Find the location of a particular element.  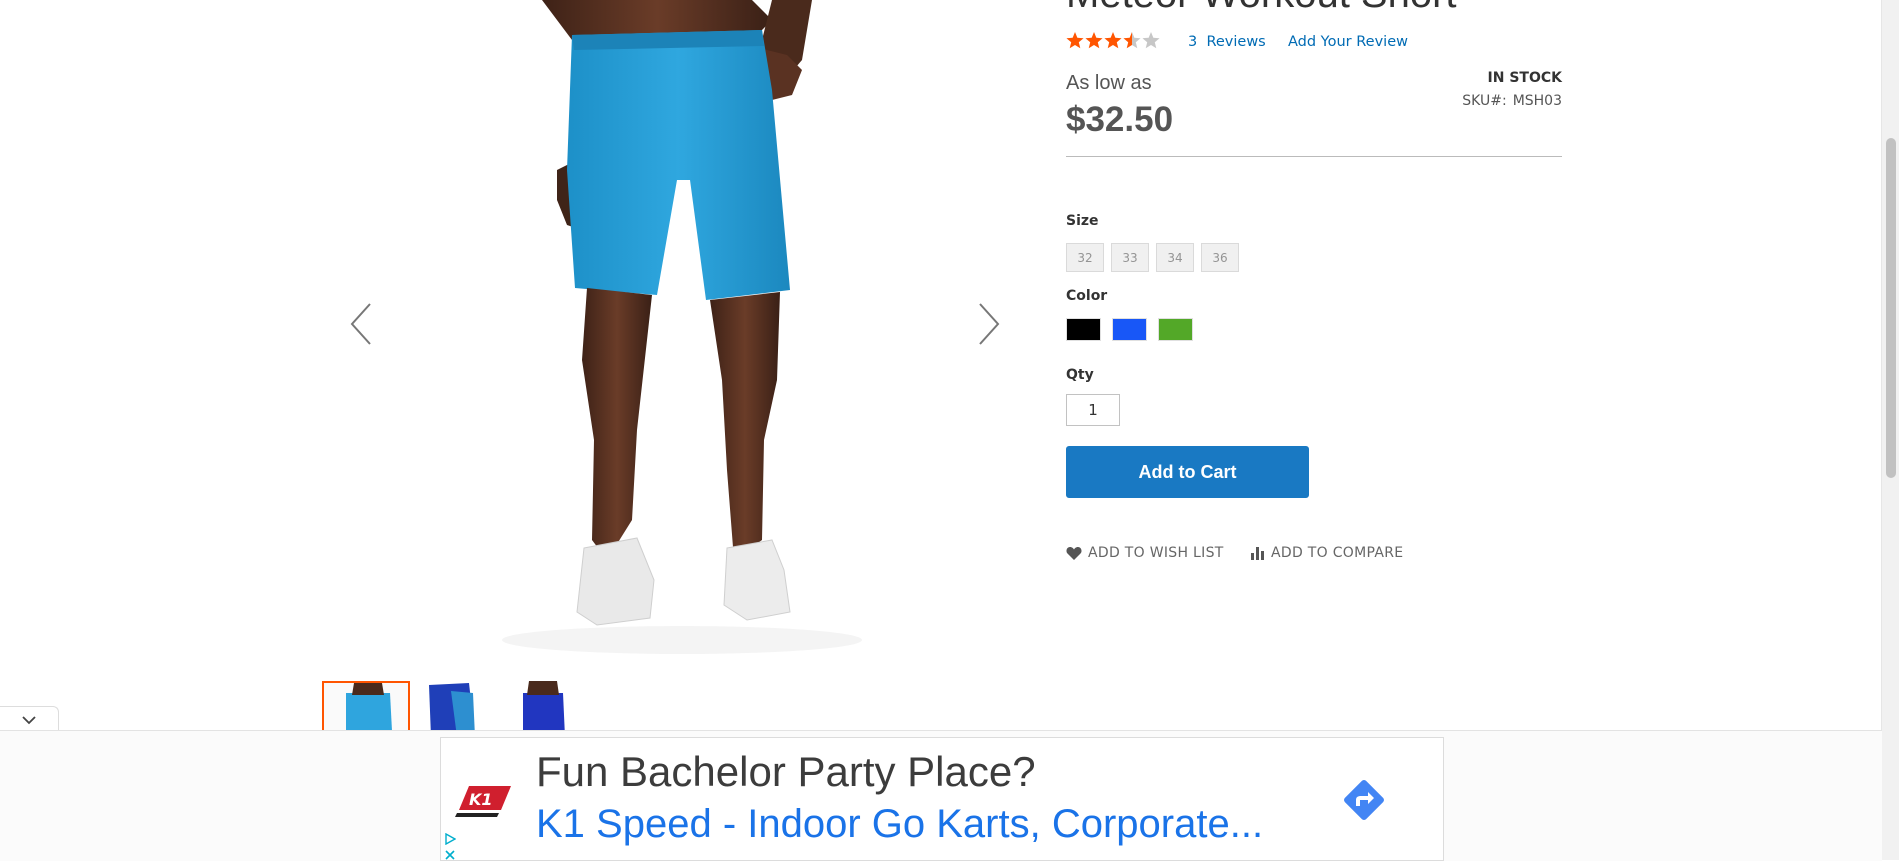

star-rating is located at coordinates (1113, 43).